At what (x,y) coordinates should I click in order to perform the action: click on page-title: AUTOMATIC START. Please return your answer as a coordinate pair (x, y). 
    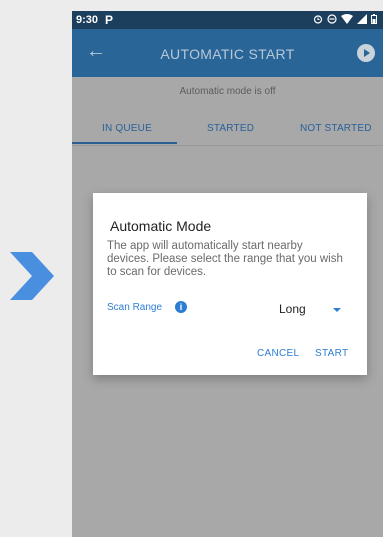
    Looking at the image, I should click on (227, 54).